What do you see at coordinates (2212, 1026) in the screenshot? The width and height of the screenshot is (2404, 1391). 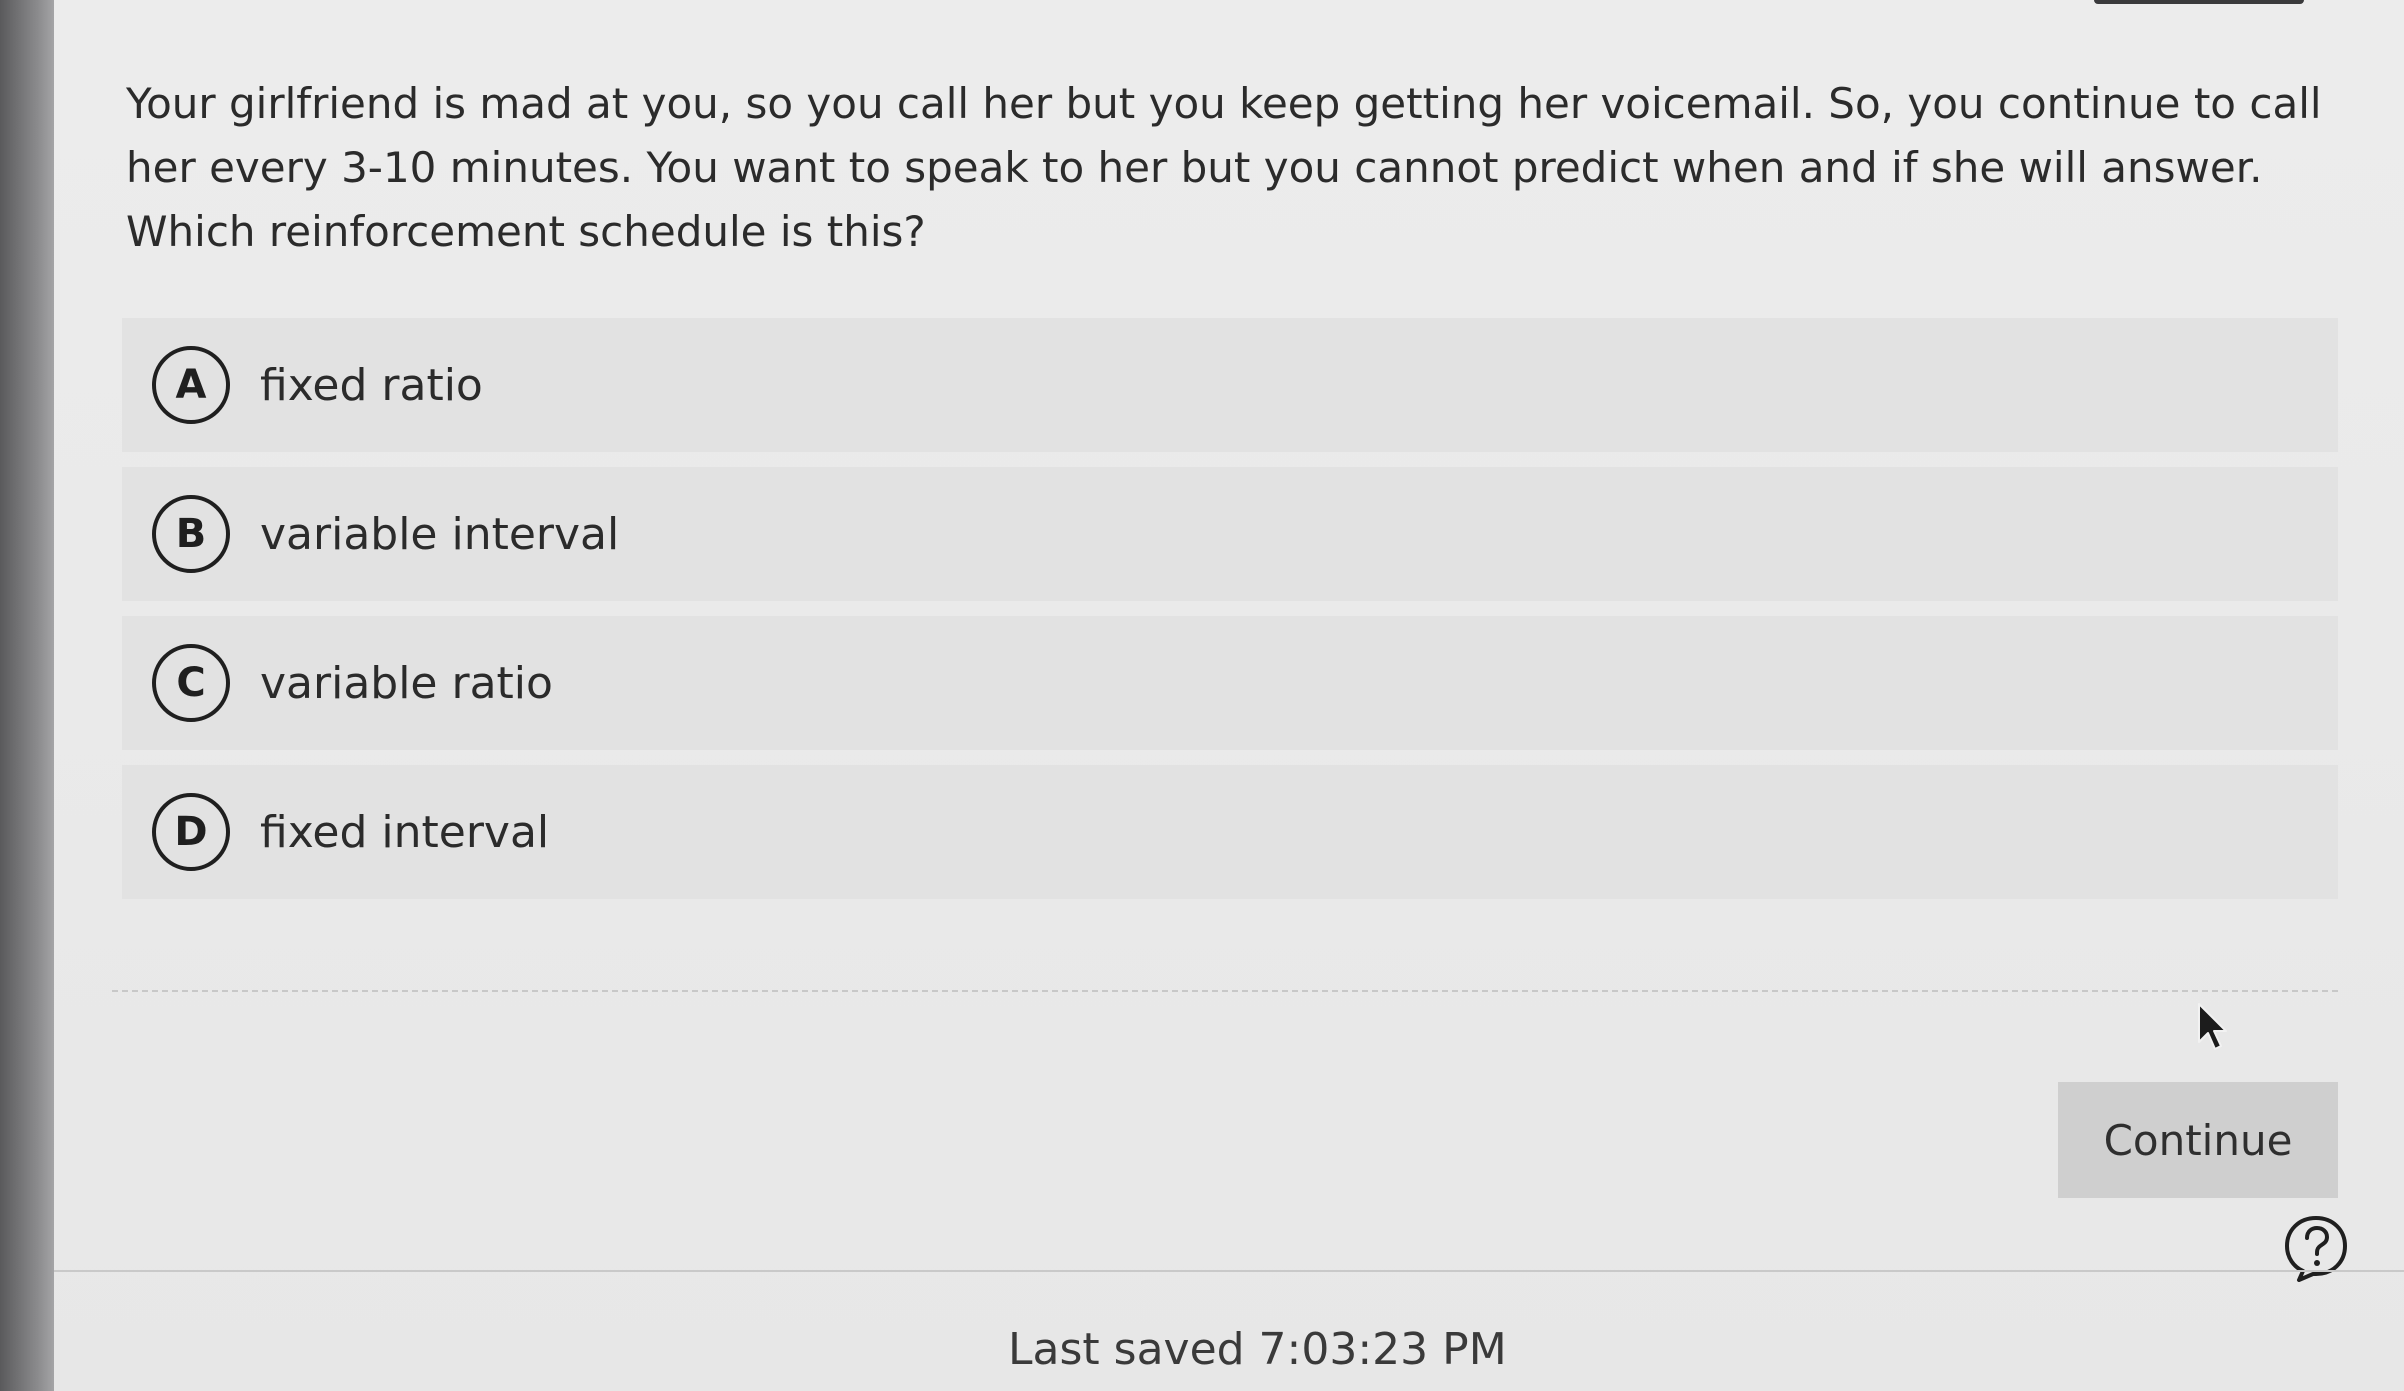 I see `mouse-pointer-icon` at bounding box center [2212, 1026].